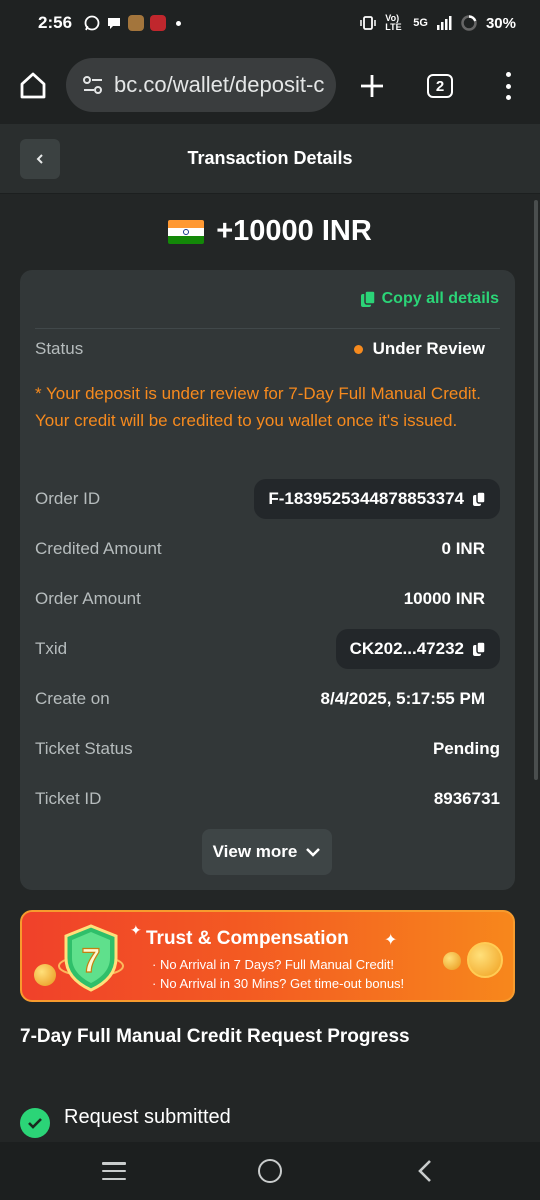  Describe the element at coordinates (84, 748) in the screenshot. I see `ticket-status-label: Ticket Status` at that location.